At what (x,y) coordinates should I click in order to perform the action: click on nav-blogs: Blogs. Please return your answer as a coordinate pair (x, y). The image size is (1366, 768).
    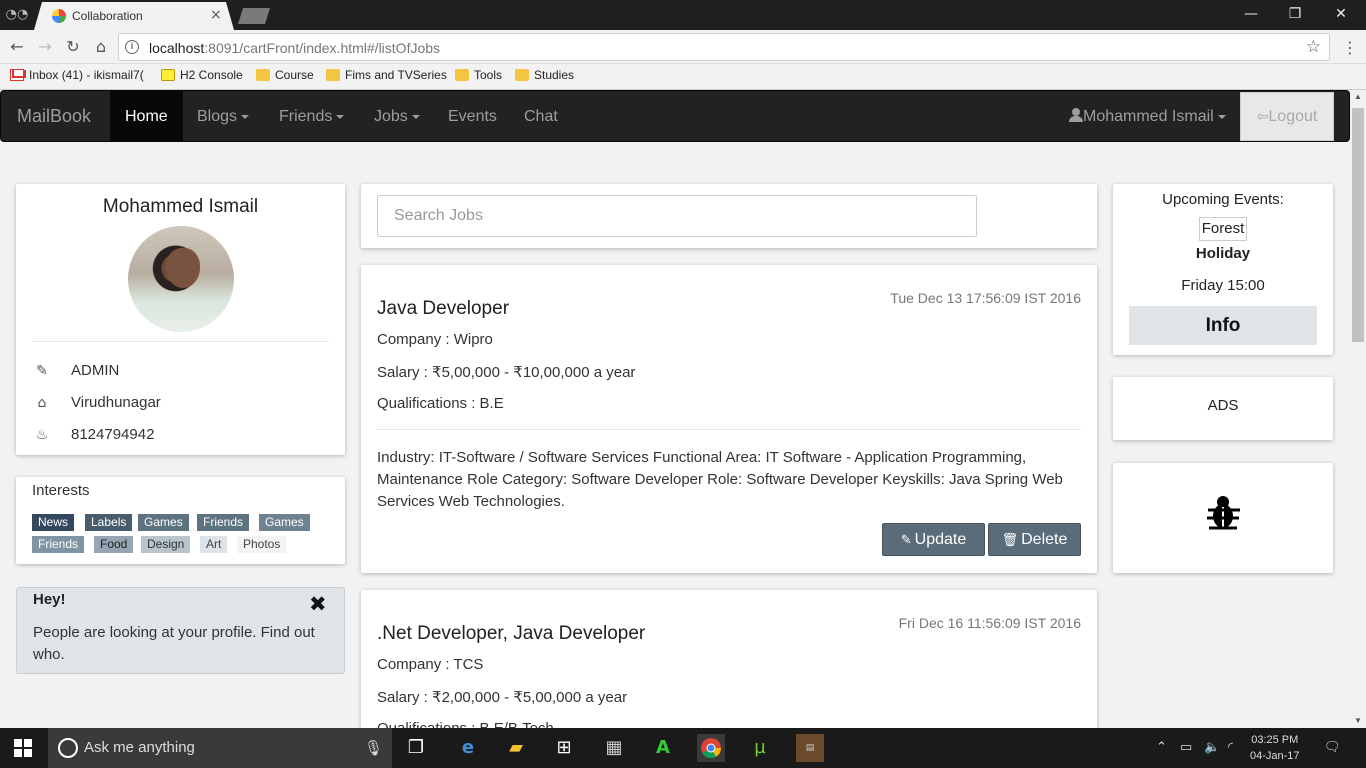
    Looking at the image, I should click on (223, 116).